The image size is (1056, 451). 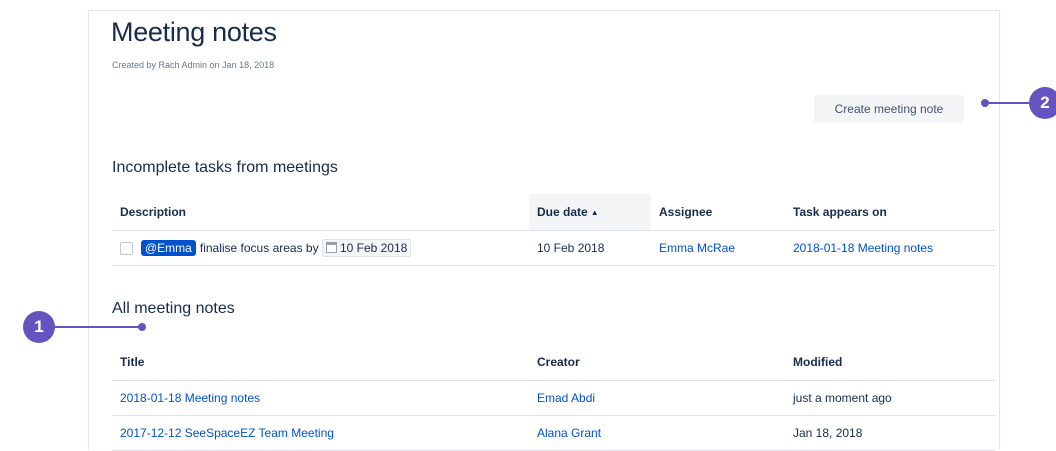 I want to click on date-lozenge: 10 Feb 2018, so click(x=366, y=248).